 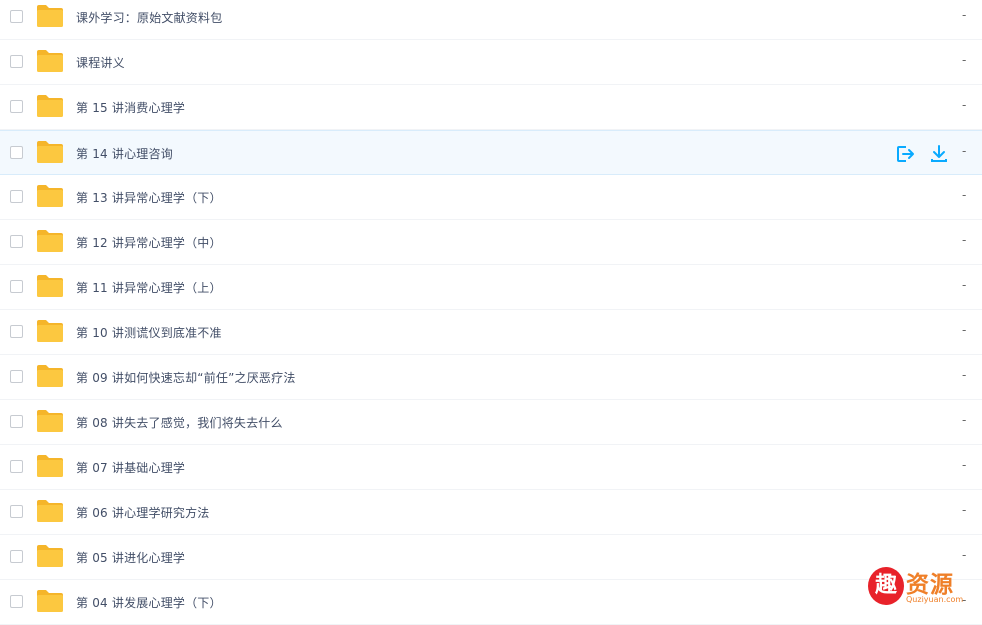 I want to click on file-name: 第 08 讲失去了感觉，我们将失去什么, so click(x=179, y=422).